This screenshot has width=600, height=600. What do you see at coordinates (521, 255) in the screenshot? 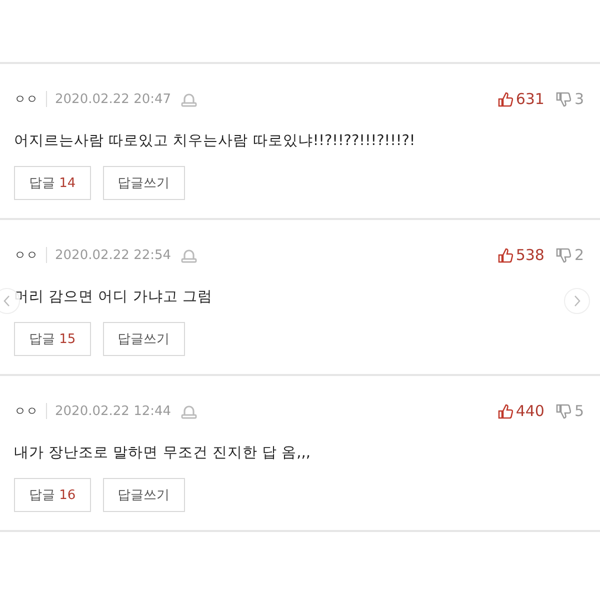
I see `like-button: 538` at bounding box center [521, 255].